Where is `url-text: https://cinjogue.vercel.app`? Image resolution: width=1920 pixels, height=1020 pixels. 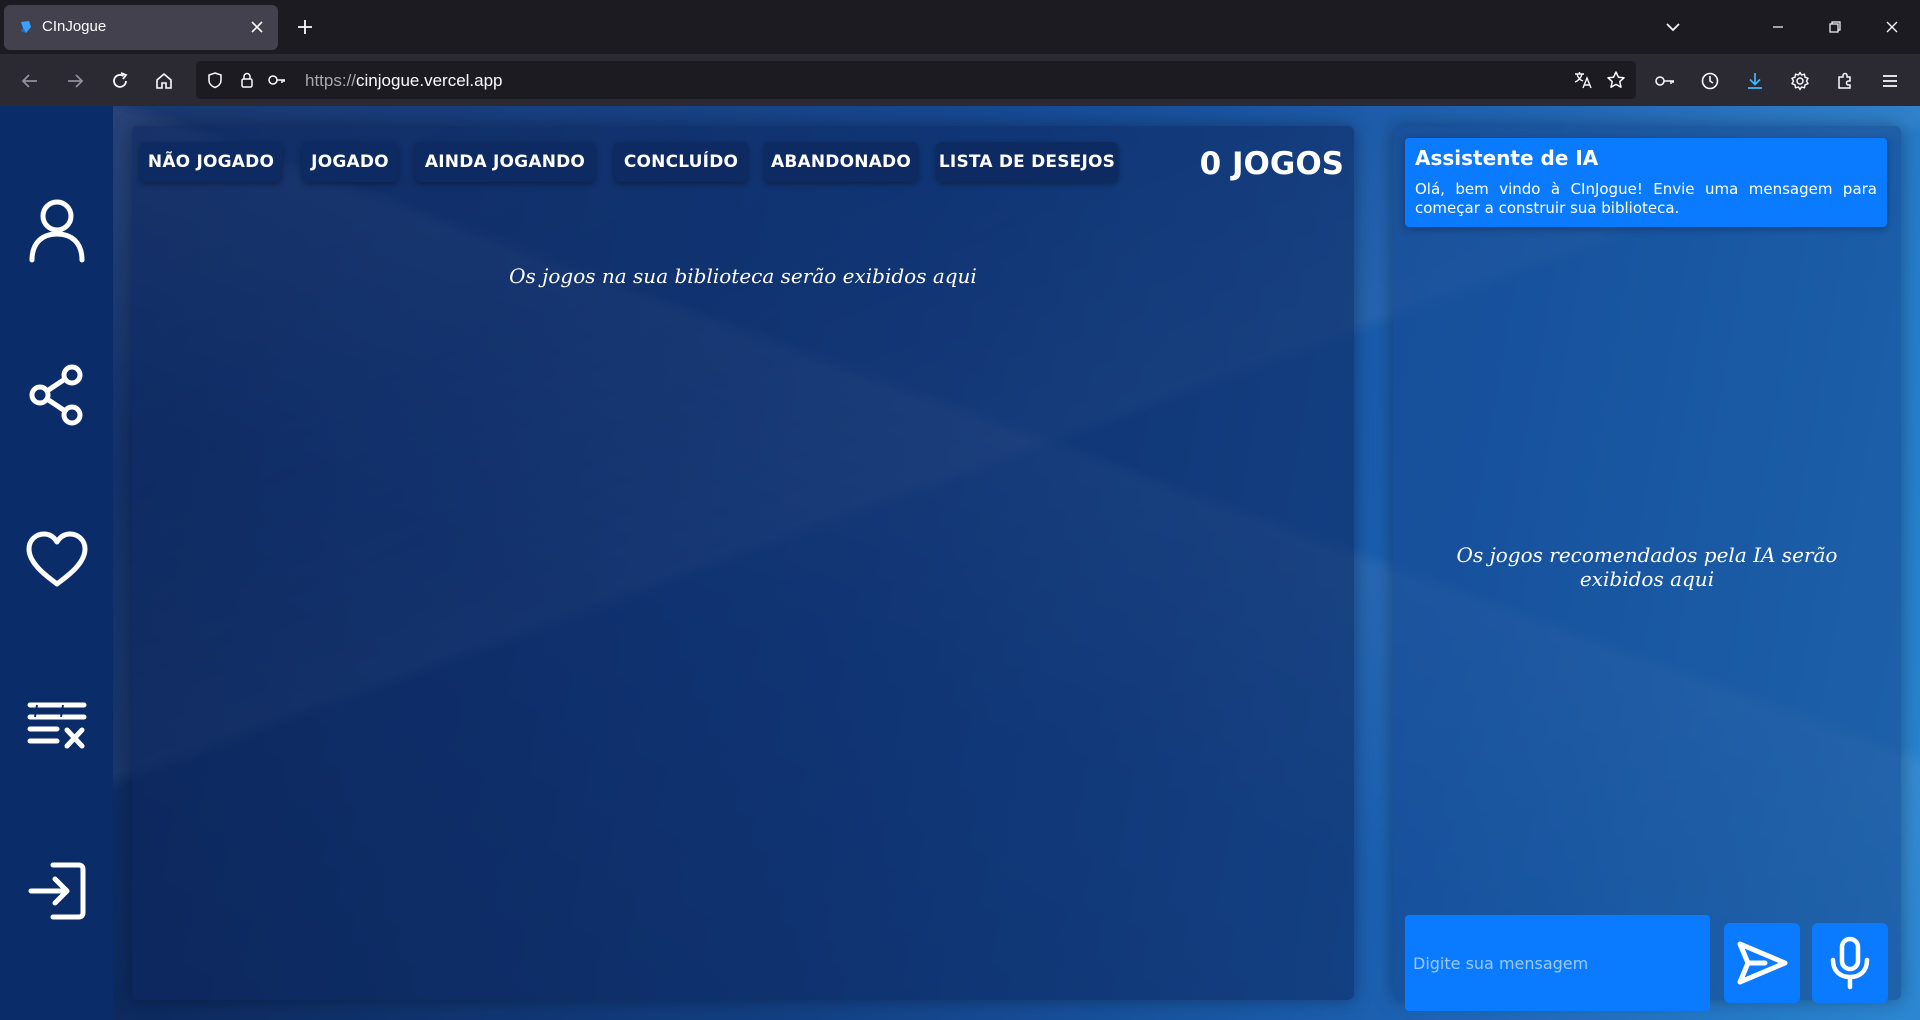
url-text: https://cinjogue.vercel.app is located at coordinates (404, 81).